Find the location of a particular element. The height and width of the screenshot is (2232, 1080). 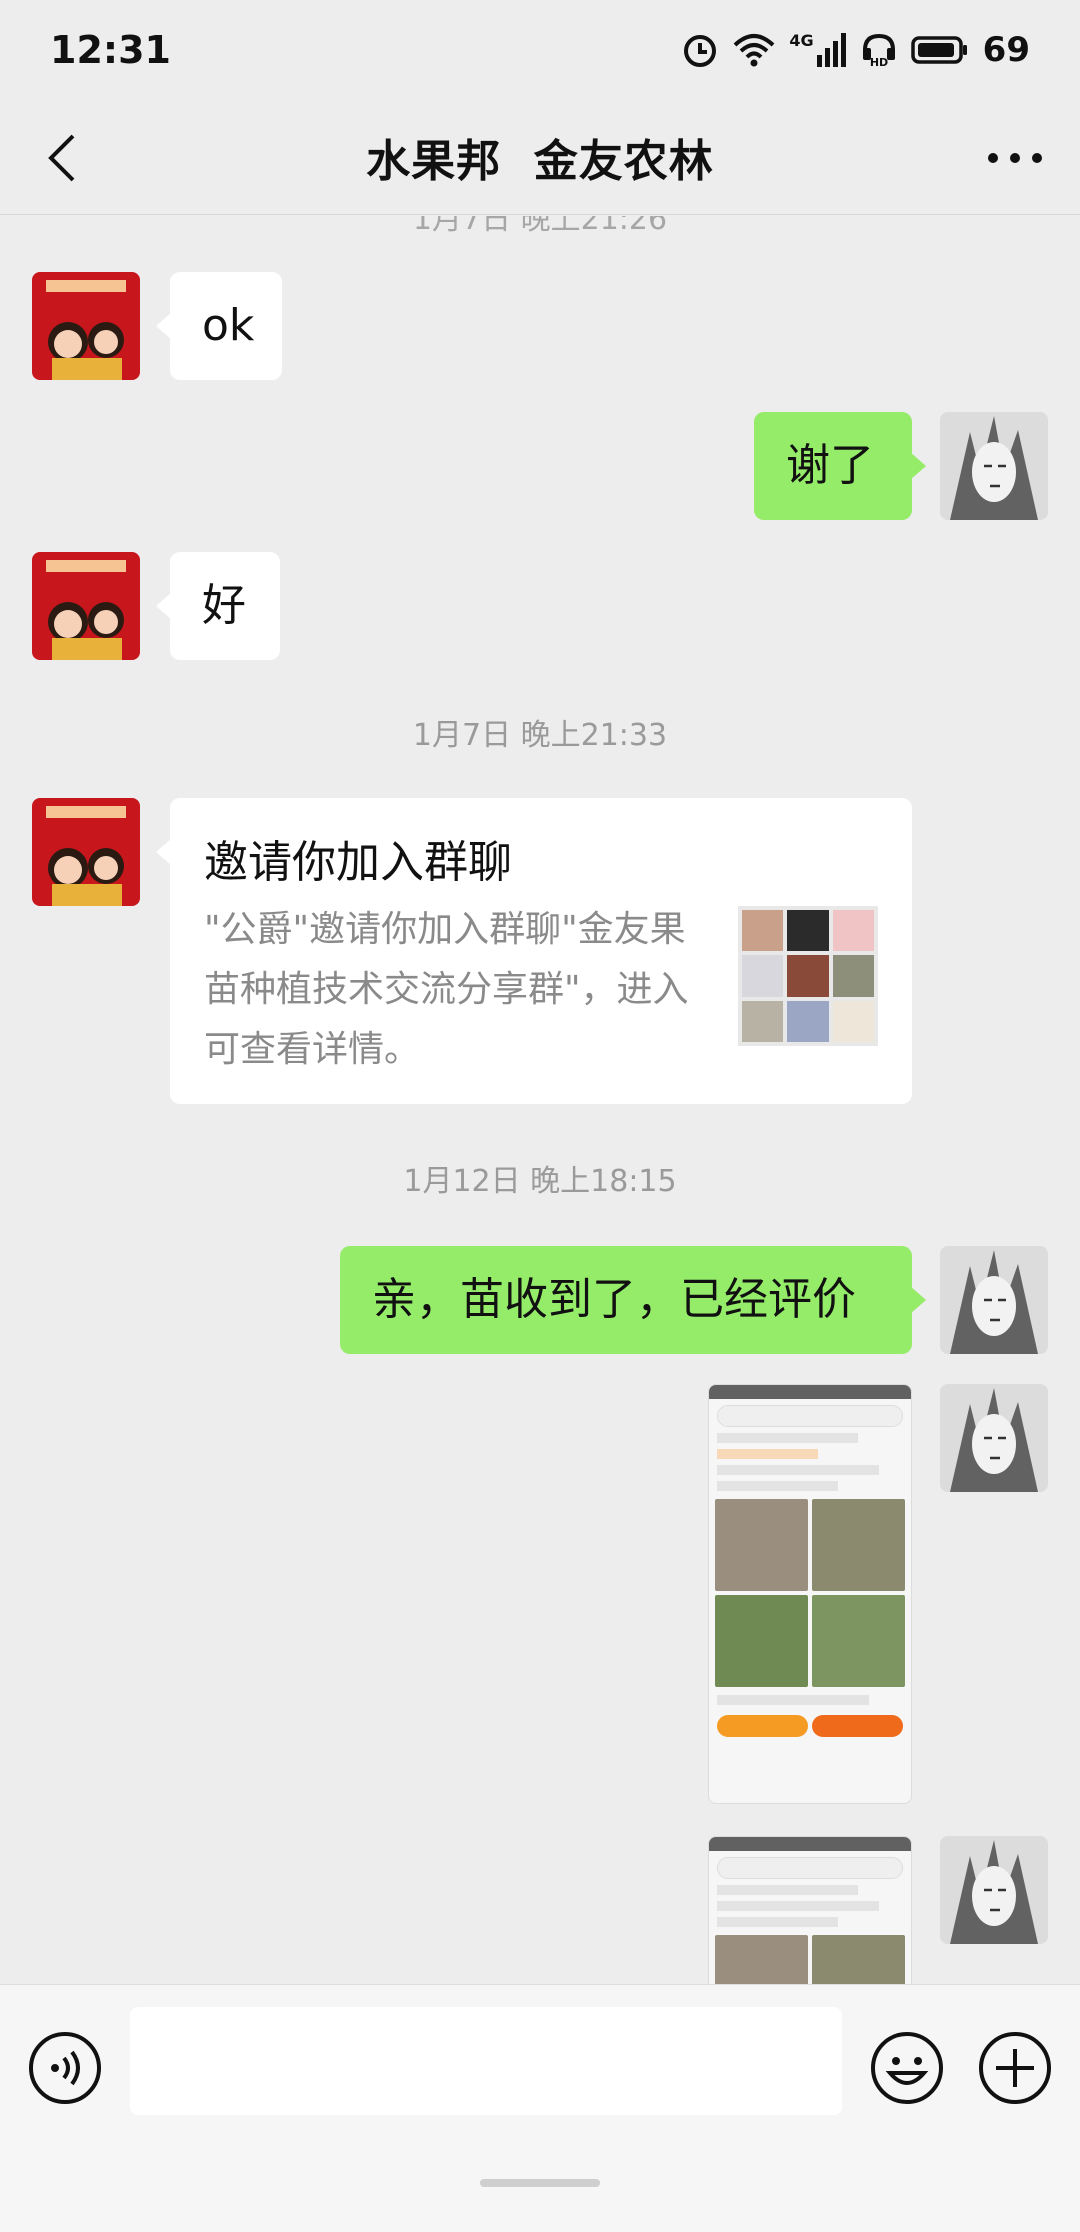

status-time: 12:31 is located at coordinates (110, 50).